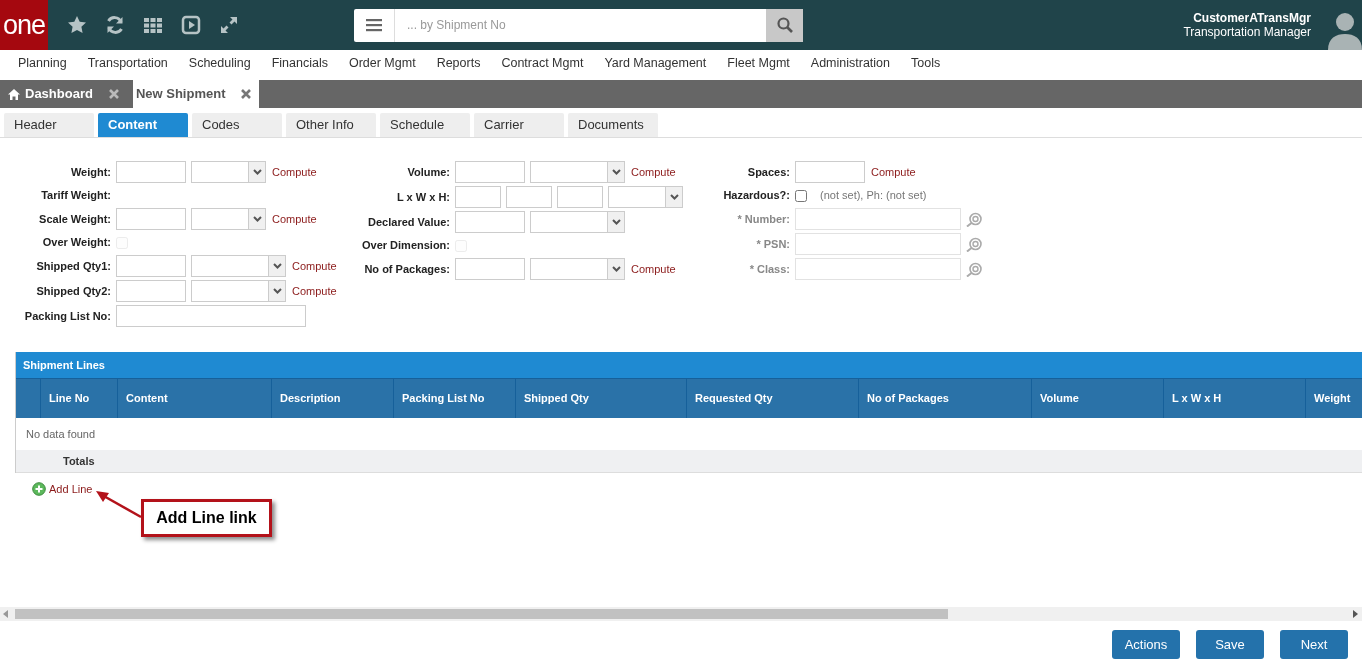 This screenshot has width=1362, height=665. What do you see at coordinates (147, 399) in the screenshot?
I see `column-header: Content` at bounding box center [147, 399].